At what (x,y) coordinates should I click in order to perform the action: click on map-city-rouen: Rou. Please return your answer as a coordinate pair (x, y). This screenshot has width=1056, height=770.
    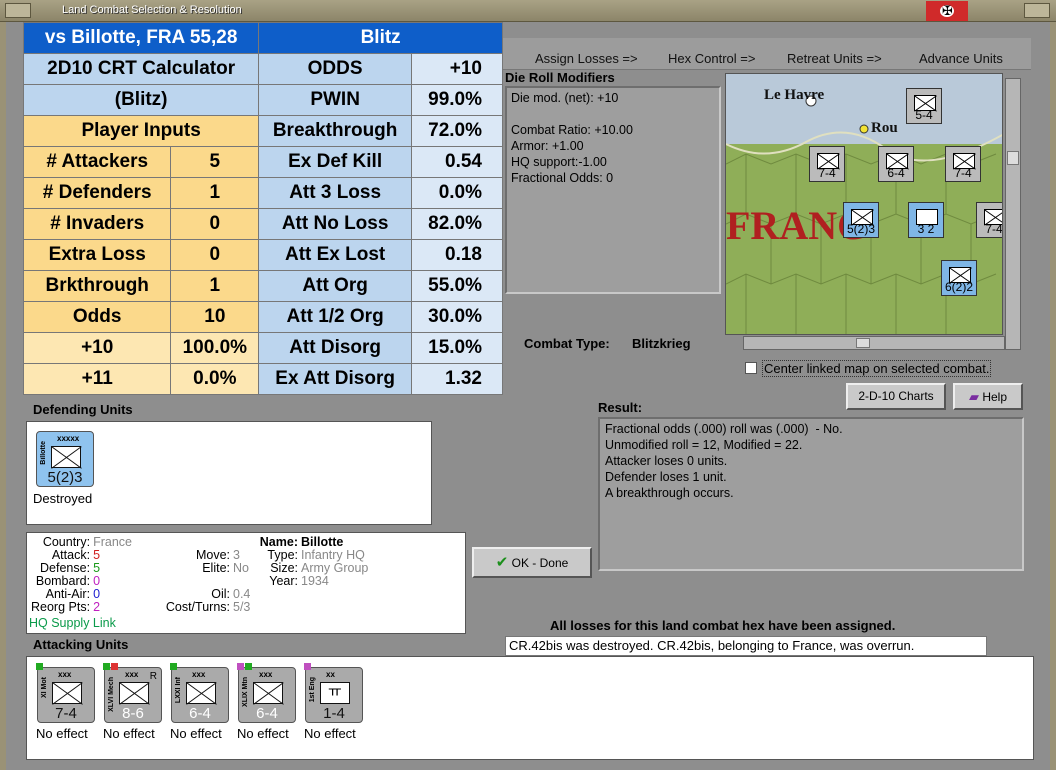
    Looking at the image, I should click on (884, 128).